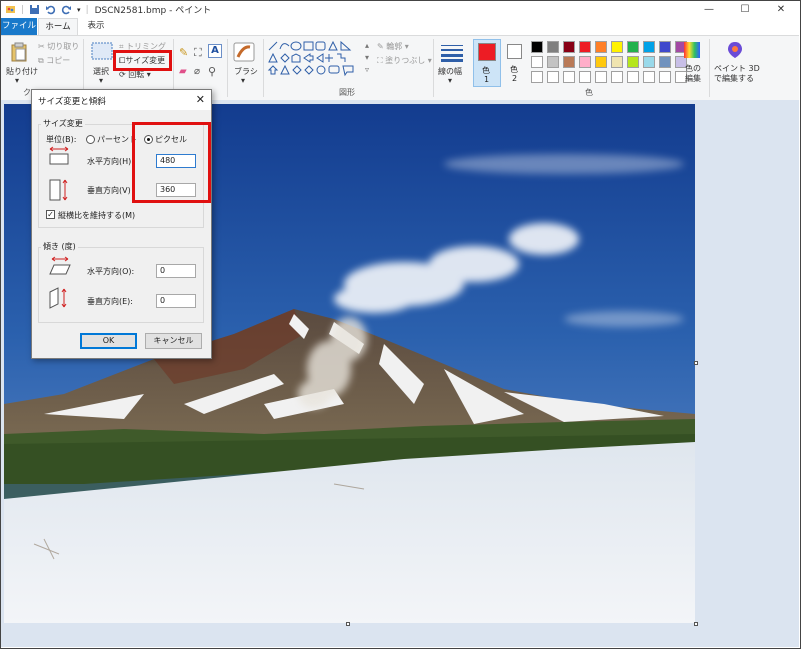  Describe the element at coordinates (315, 60) in the screenshot. I see `shapes-gallery-icon` at that location.